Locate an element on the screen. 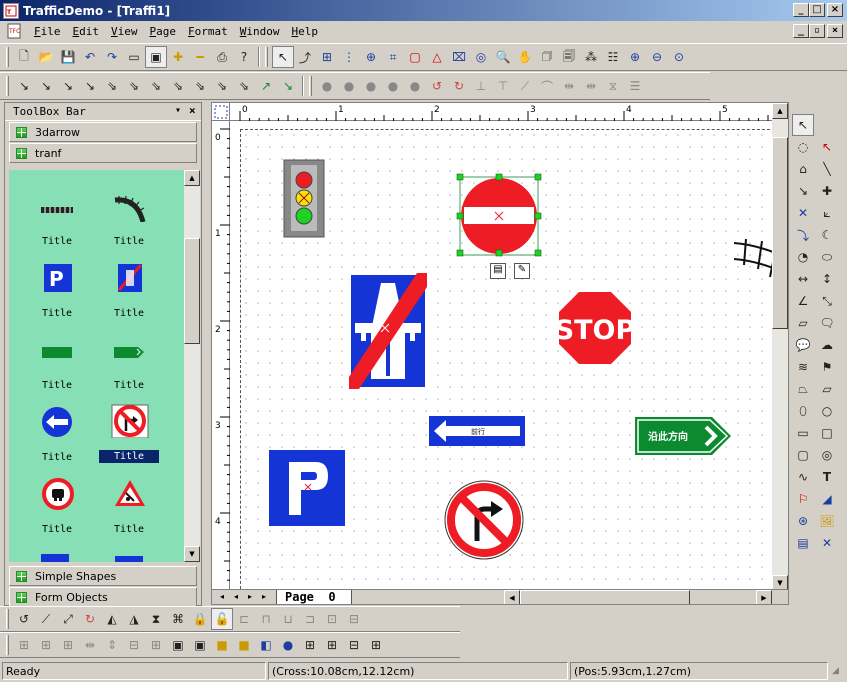 The width and height of the screenshot is (847, 682). zoom-icon: 🔍 is located at coordinates (503, 57).